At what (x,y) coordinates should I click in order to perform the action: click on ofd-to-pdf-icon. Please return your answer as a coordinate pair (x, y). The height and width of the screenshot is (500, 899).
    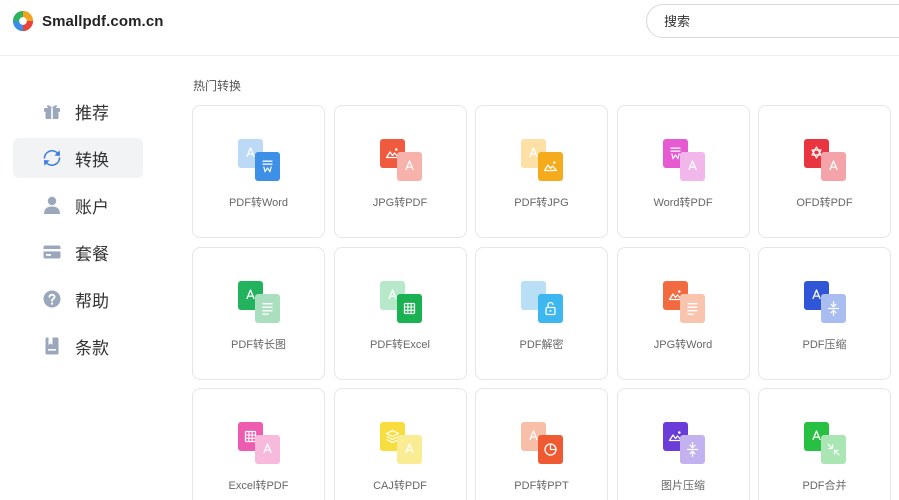
    Looking at the image, I should click on (825, 160).